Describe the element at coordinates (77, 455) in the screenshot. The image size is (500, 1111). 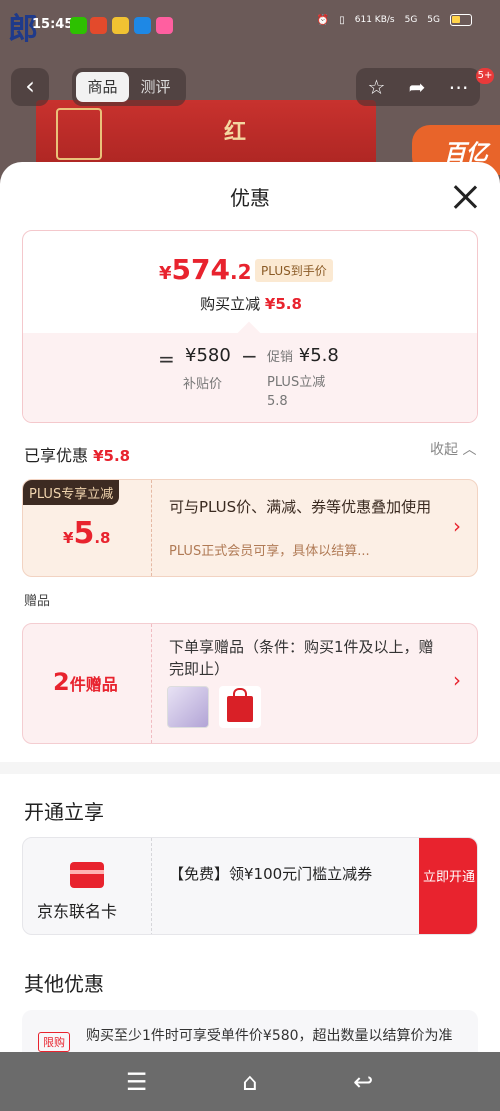
I see `enjoyed-discount: 已享优惠 ¥5.8` at that location.